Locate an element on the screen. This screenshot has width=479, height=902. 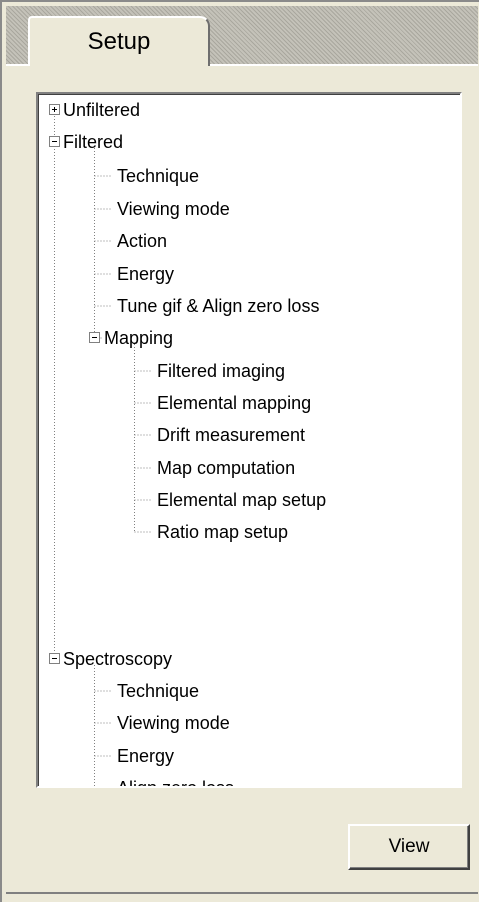
tree-item-ratio-map-setup: Ratio map setup is located at coordinates (222, 532).